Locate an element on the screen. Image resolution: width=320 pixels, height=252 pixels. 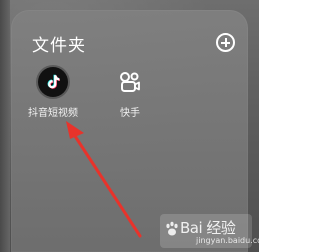
baidu-watermark: Bai 经验 jingyan.baidu.com is located at coordinates (209, 231).